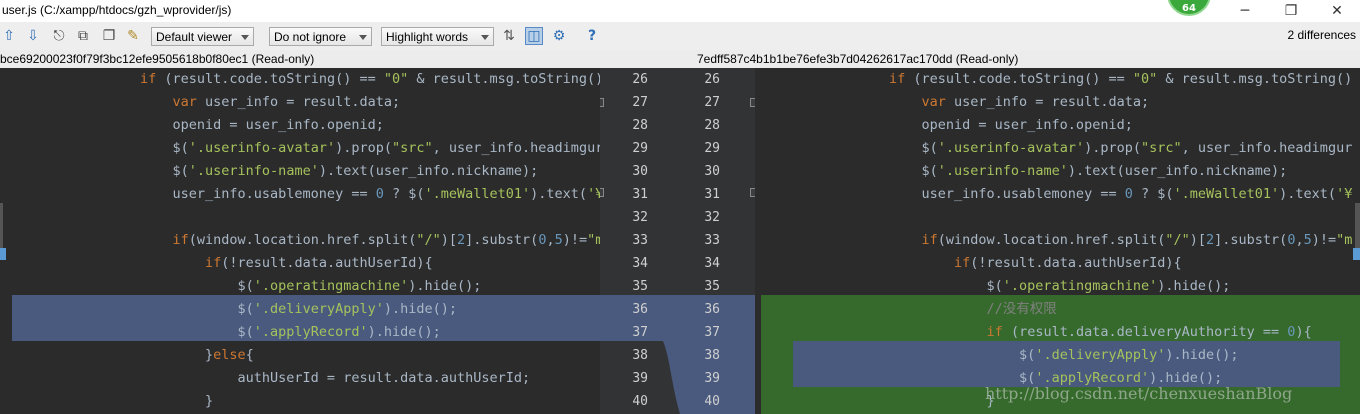  Describe the element at coordinates (83, 36) in the screenshot. I see `compare-icon: ⧉` at that location.